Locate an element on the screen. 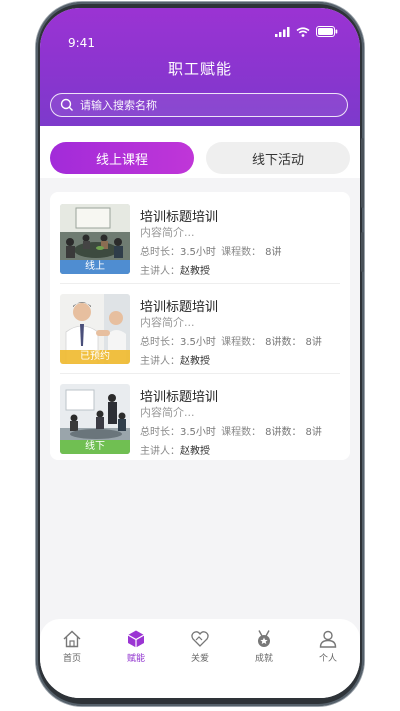 Image resolution: width=400 pixels, height=711 pixels. status-time: 9:41 is located at coordinates (81, 43).